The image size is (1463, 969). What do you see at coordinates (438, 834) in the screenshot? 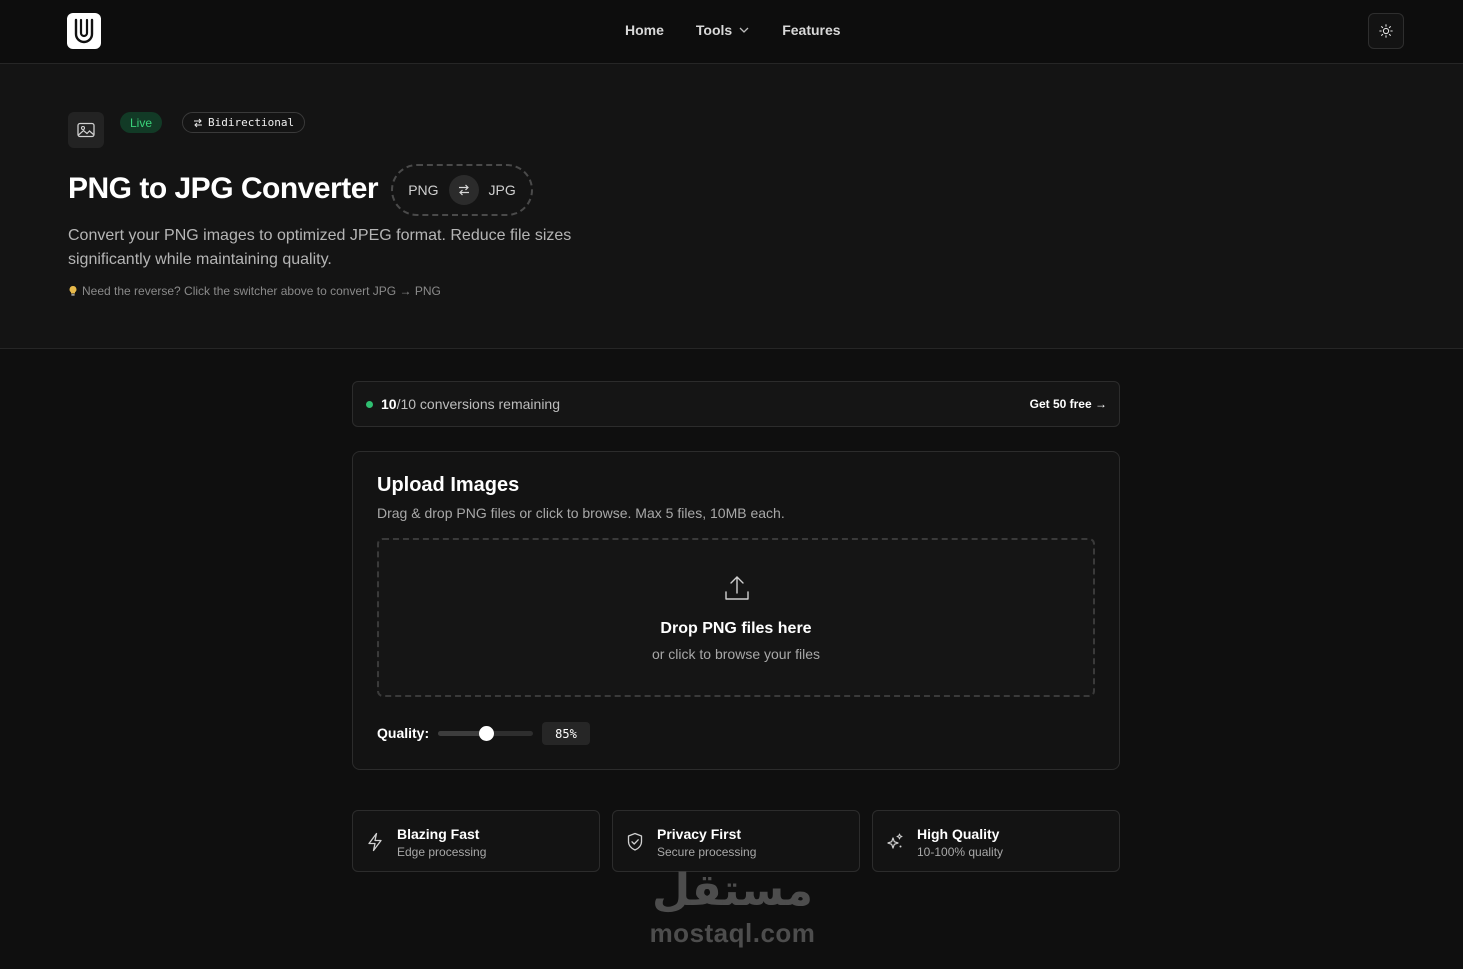
I see `feature-title: Blazing Fast` at bounding box center [438, 834].